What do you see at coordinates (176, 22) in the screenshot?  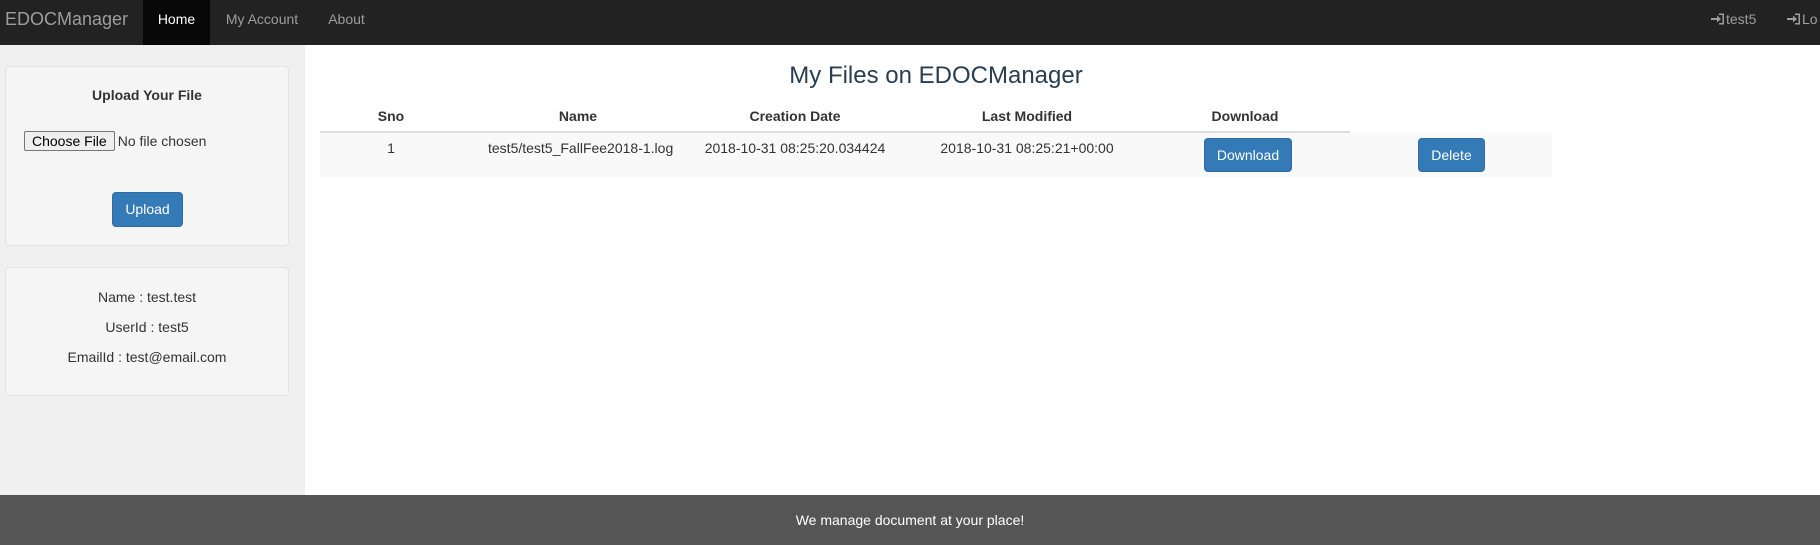 I see `nav-home: Home` at bounding box center [176, 22].